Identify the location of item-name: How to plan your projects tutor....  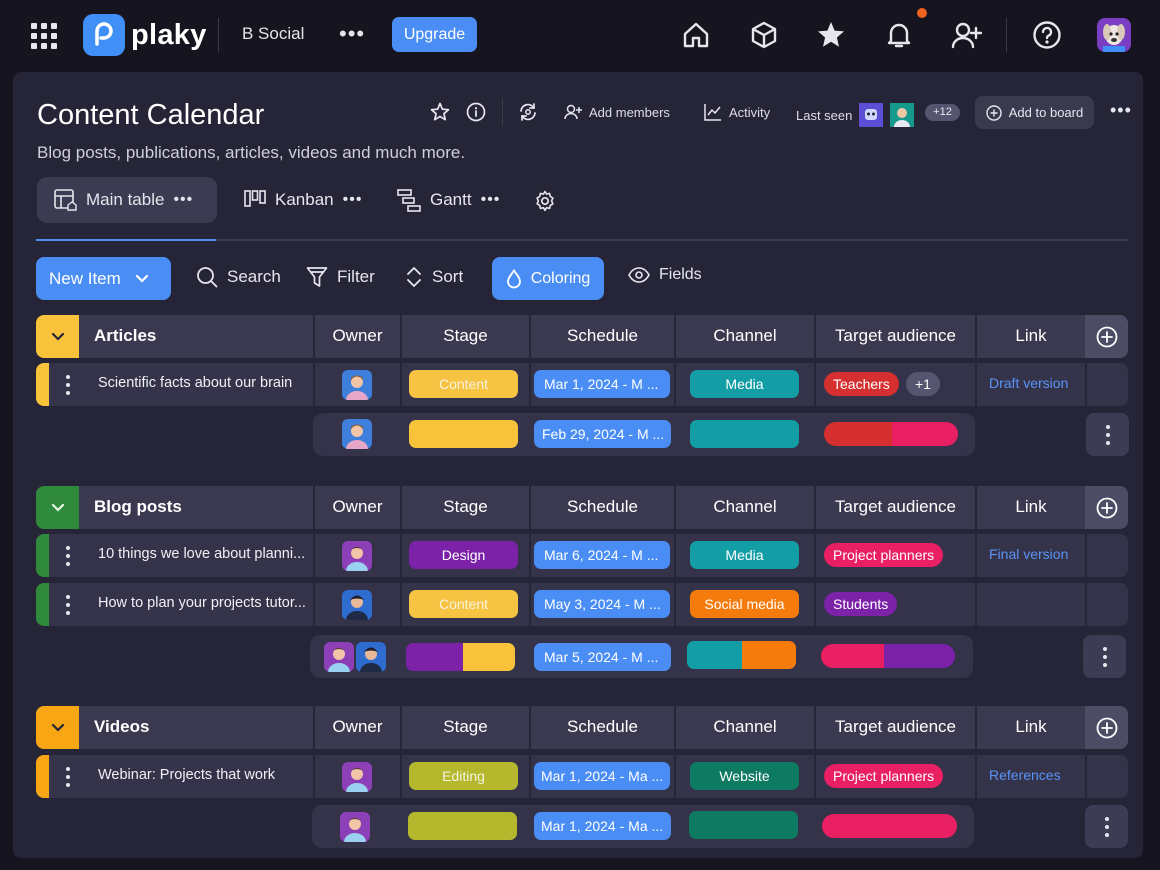
(202, 603).